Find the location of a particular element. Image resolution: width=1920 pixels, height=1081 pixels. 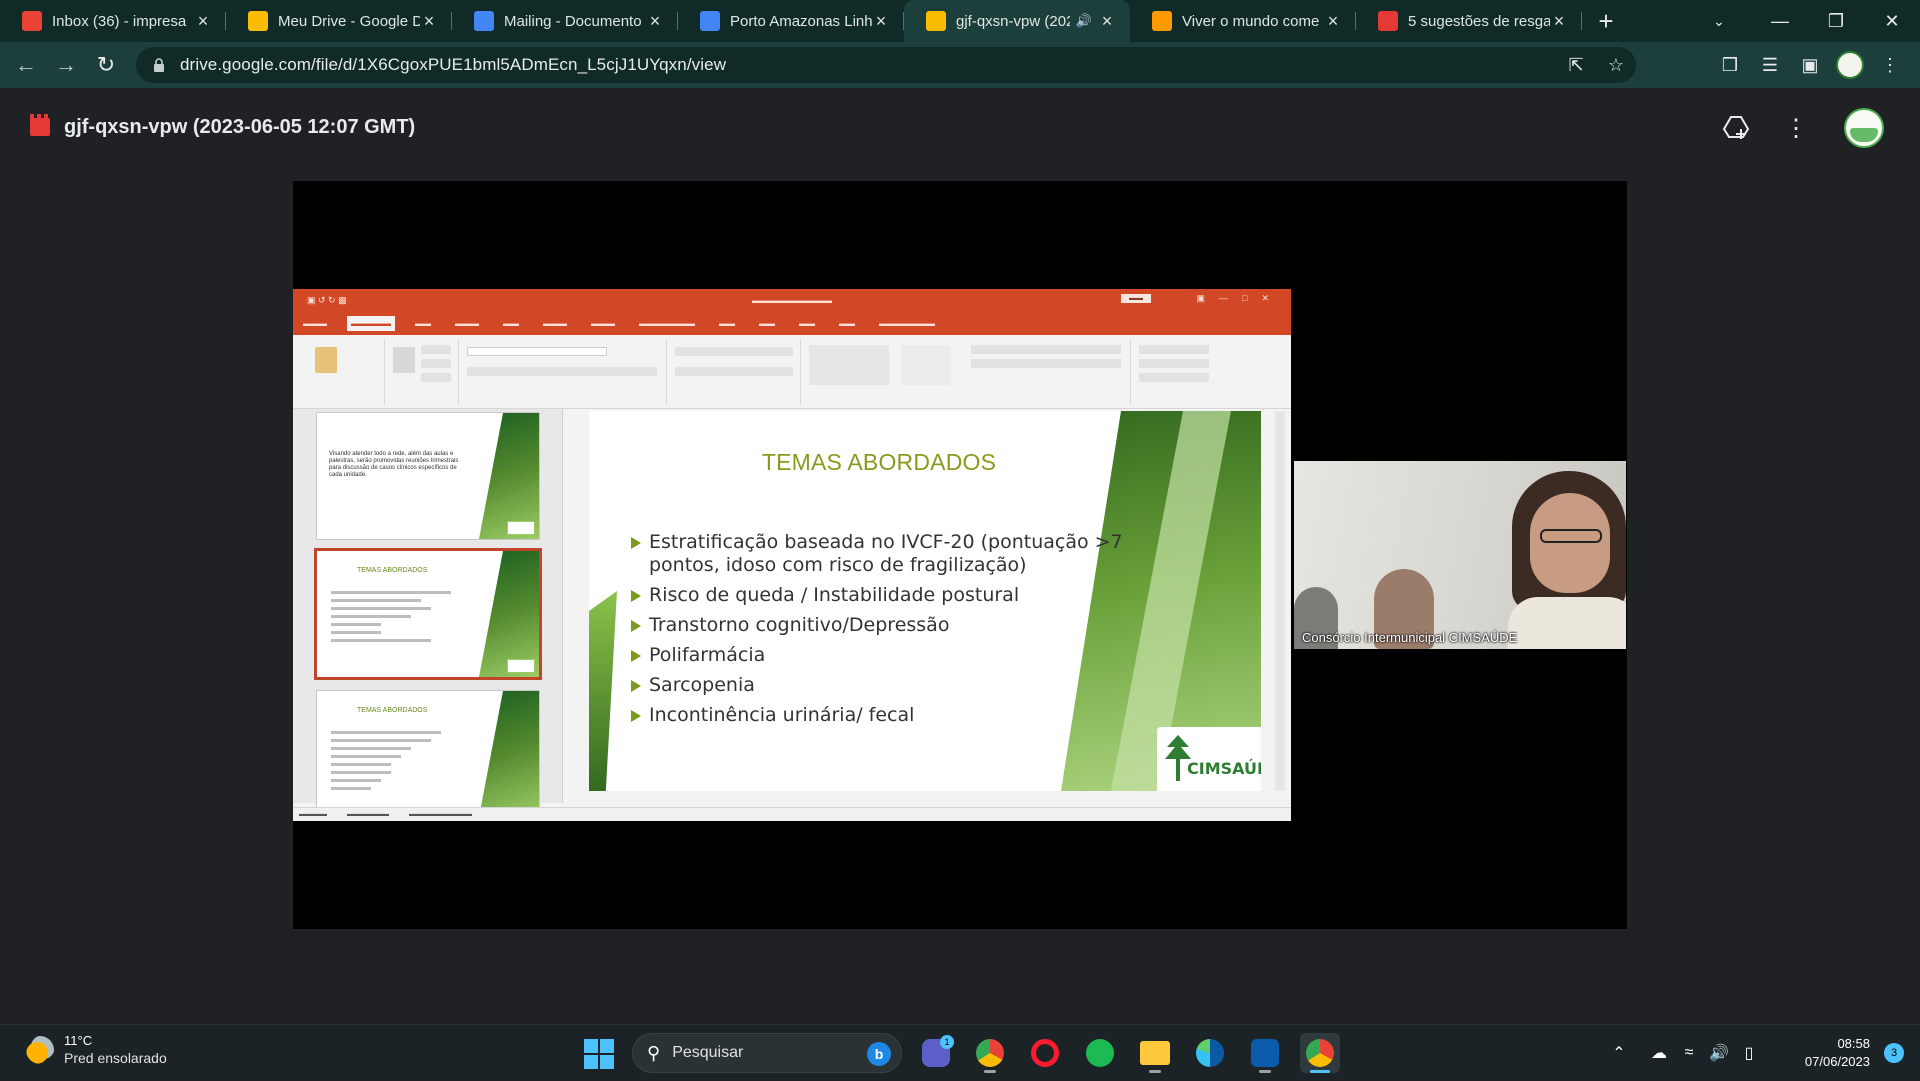

gmail-icon is located at coordinates (32, 21).